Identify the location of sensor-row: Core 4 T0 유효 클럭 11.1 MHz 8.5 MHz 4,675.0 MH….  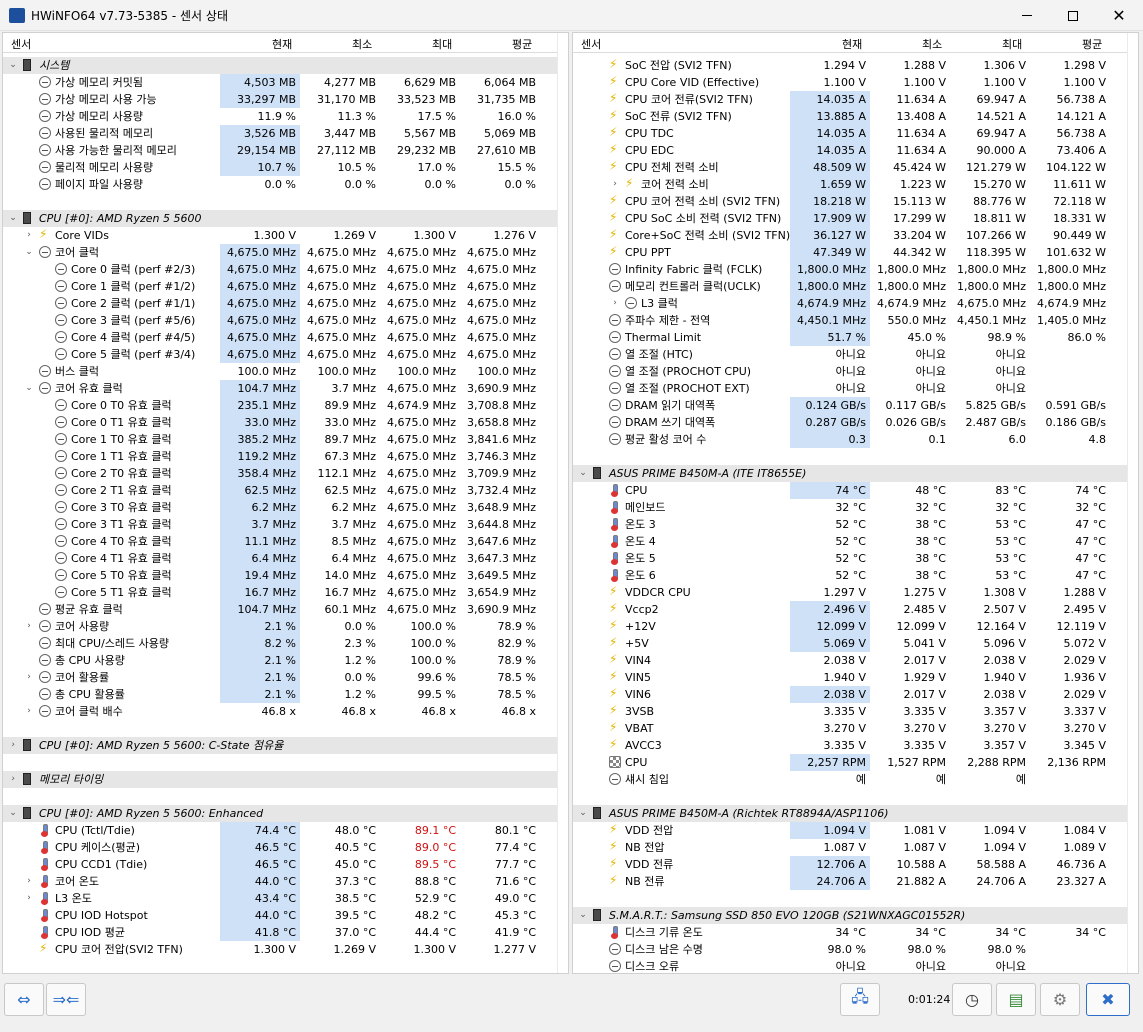
(280, 541).